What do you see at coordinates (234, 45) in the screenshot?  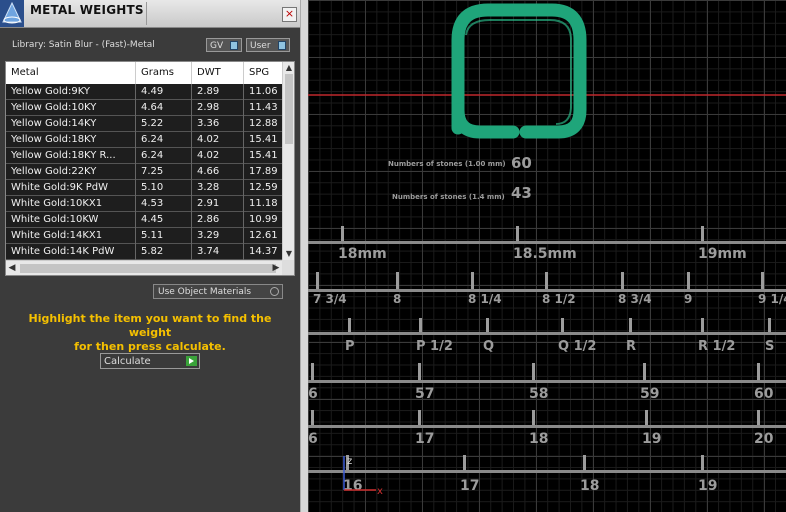 I see `gv-toggle-knob-icon` at bounding box center [234, 45].